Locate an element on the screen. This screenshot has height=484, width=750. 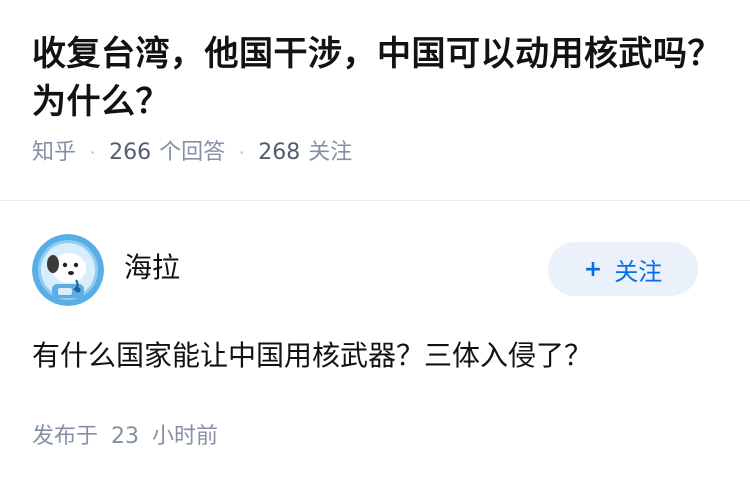
dog-astronaut-icon is located at coordinates (68, 270).